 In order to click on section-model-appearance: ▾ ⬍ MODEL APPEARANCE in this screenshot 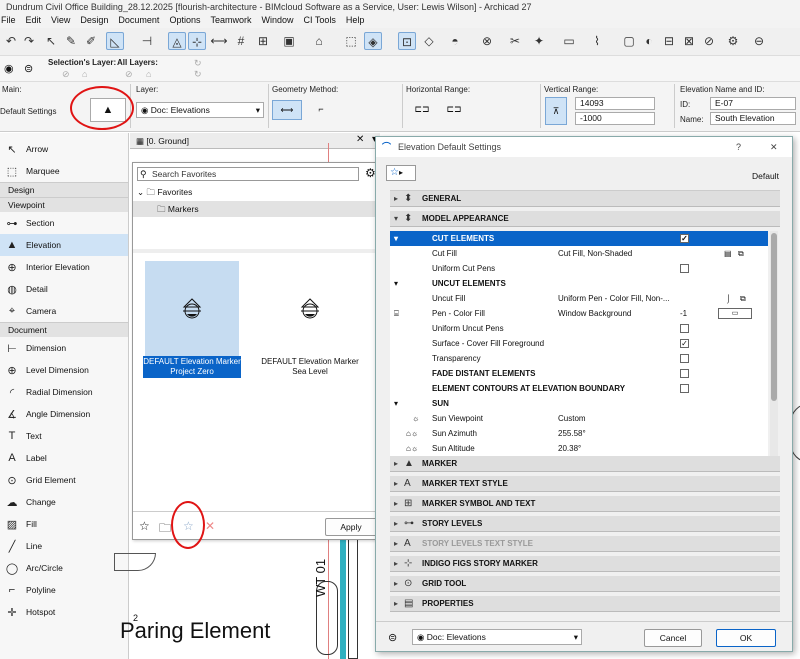, I will do `click(585, 219)`.